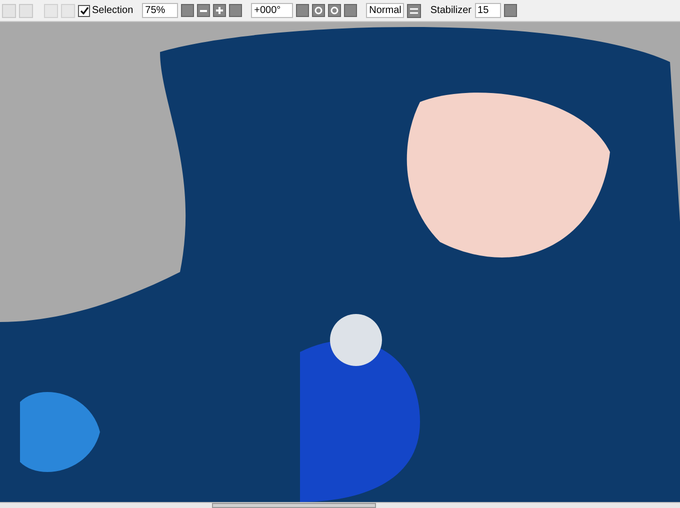  What do you see at coordinates (235, 10) in the screenshot?
I see `reset-zoom-button` at bounding box center [235, 10].